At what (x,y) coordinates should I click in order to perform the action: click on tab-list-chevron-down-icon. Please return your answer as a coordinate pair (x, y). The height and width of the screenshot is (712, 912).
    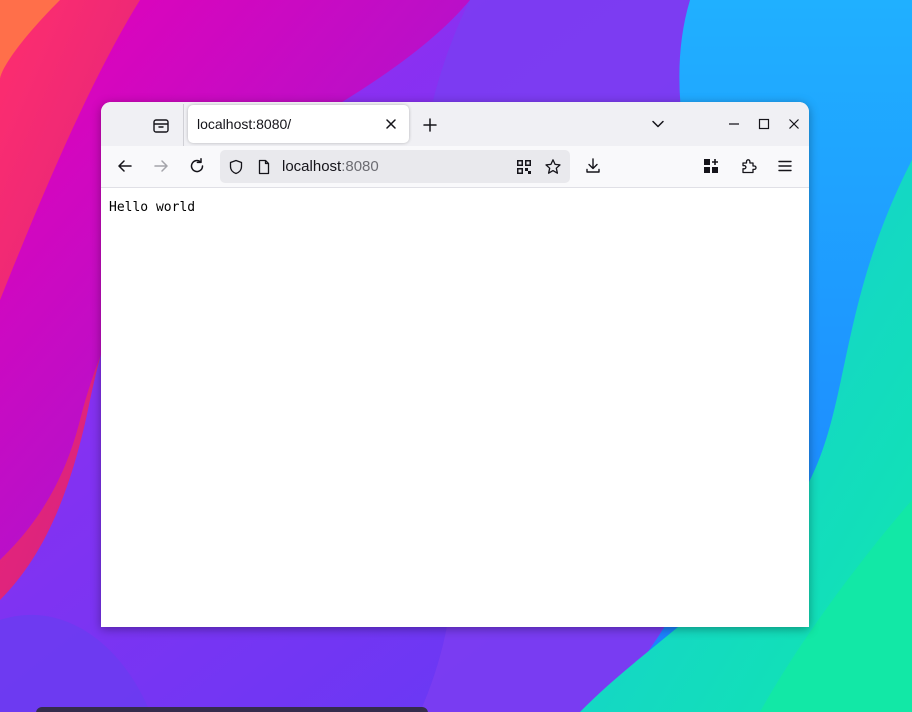
    Looking at the image, I should click on (658, 124).